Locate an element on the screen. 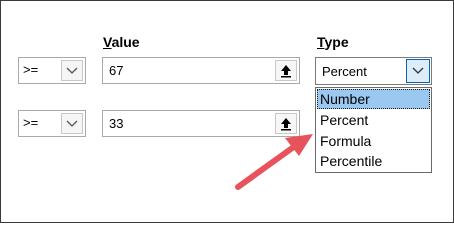  type-option-percent: Percent is located at coordinates (373, 120).